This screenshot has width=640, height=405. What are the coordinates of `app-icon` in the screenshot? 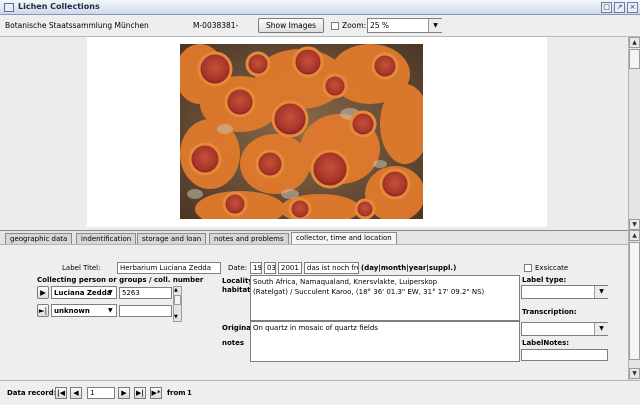 It's located at (9, 7).